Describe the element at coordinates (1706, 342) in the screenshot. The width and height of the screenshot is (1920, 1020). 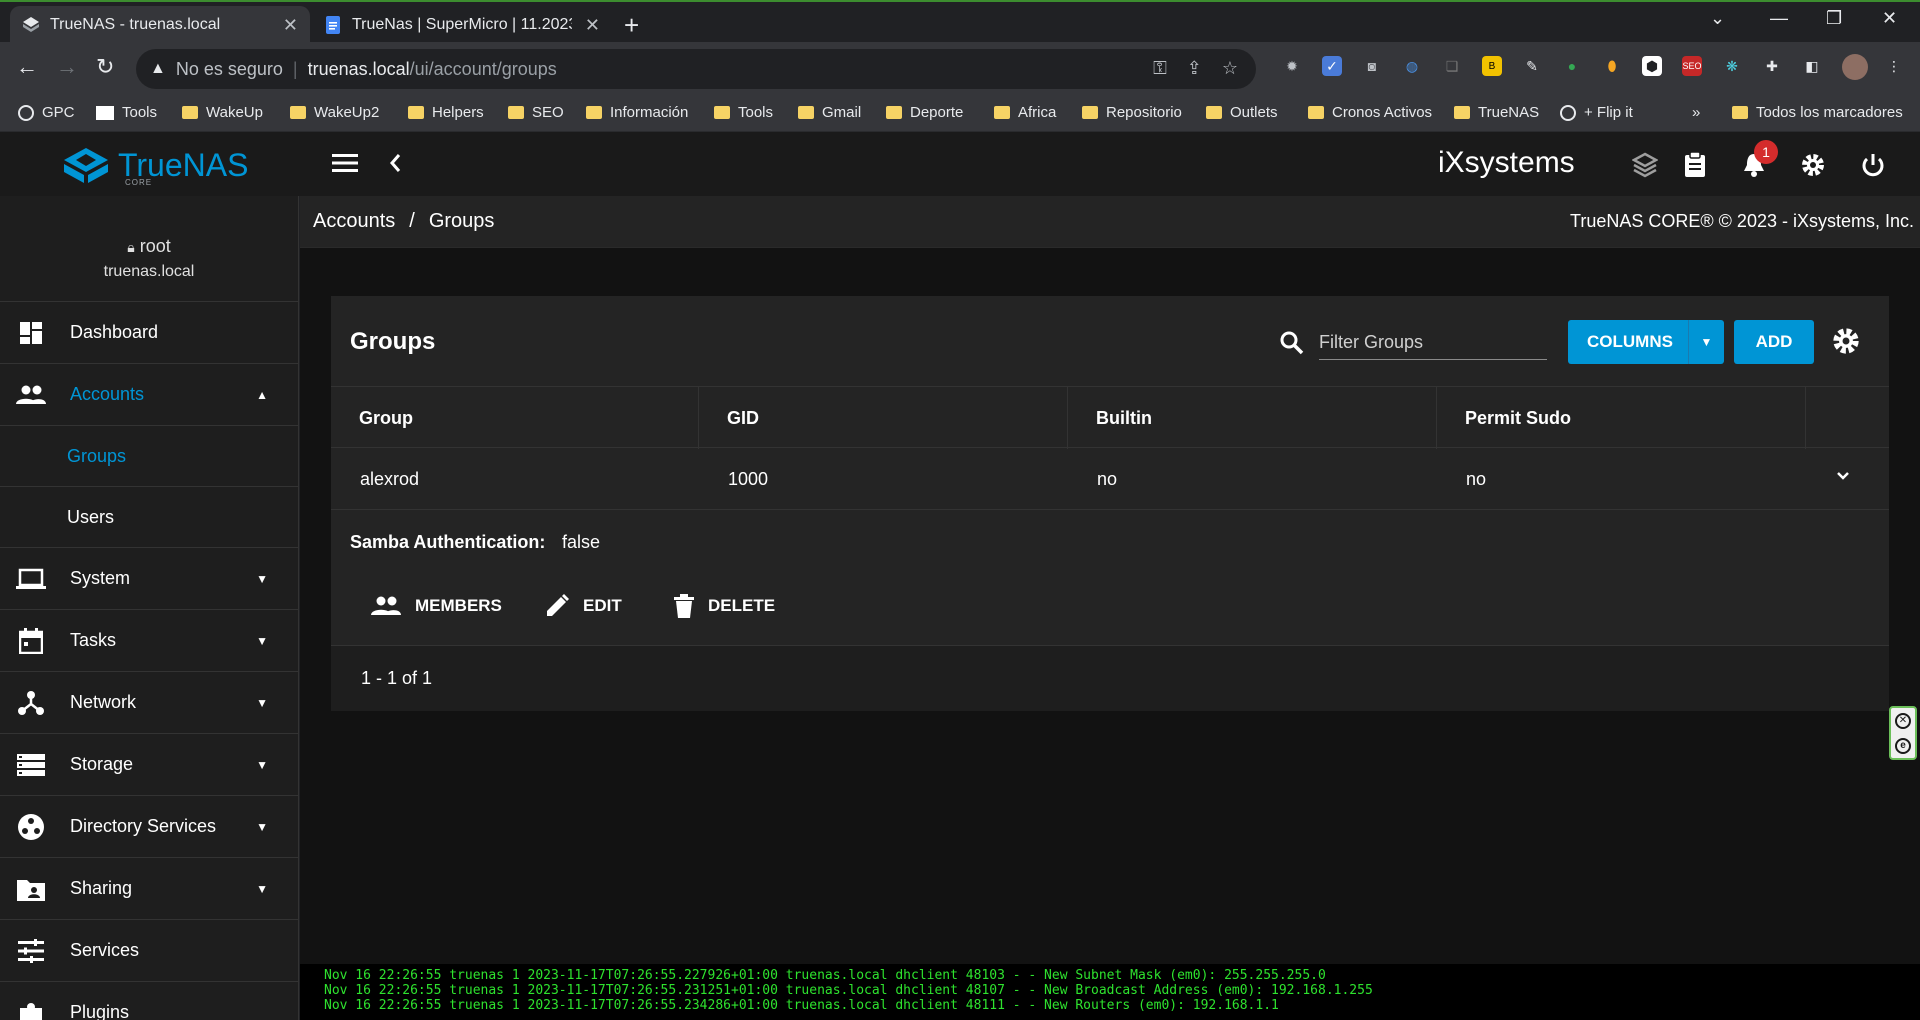
I see `columns-dropdown-icon: ▼` at that location.